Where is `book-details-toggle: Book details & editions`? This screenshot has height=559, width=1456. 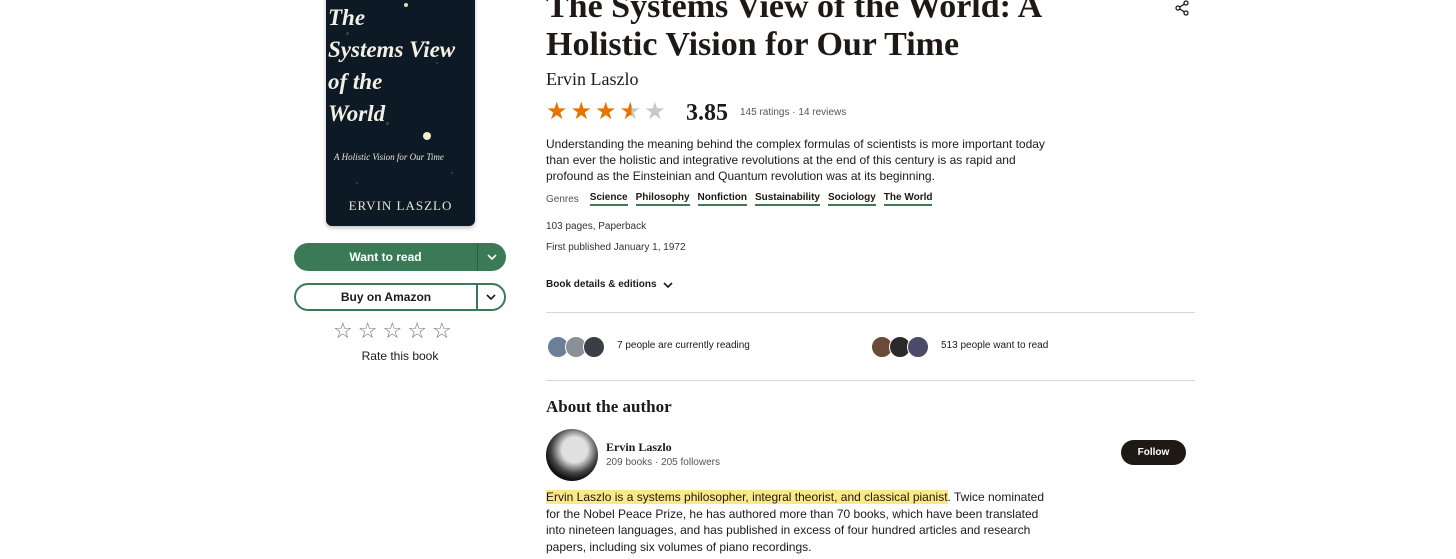 book-details-toggle: Book details & editions is located at coordinates (609, 284).